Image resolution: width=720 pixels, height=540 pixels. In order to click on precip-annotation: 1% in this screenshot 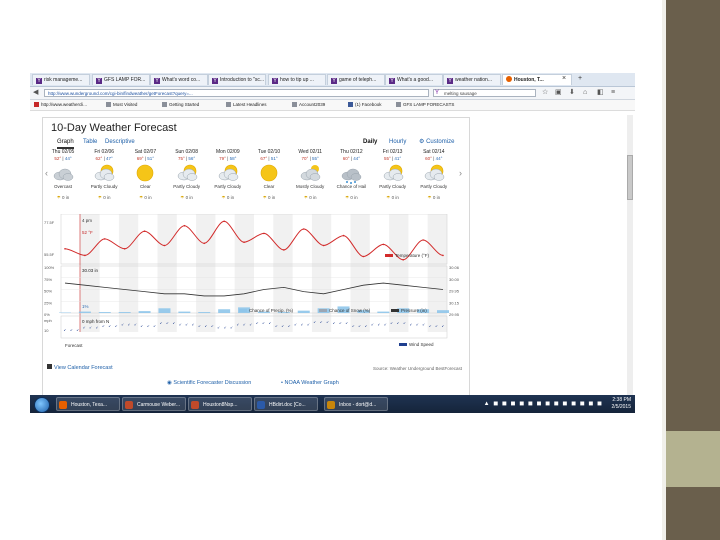, I will do `click(85, 306)`.